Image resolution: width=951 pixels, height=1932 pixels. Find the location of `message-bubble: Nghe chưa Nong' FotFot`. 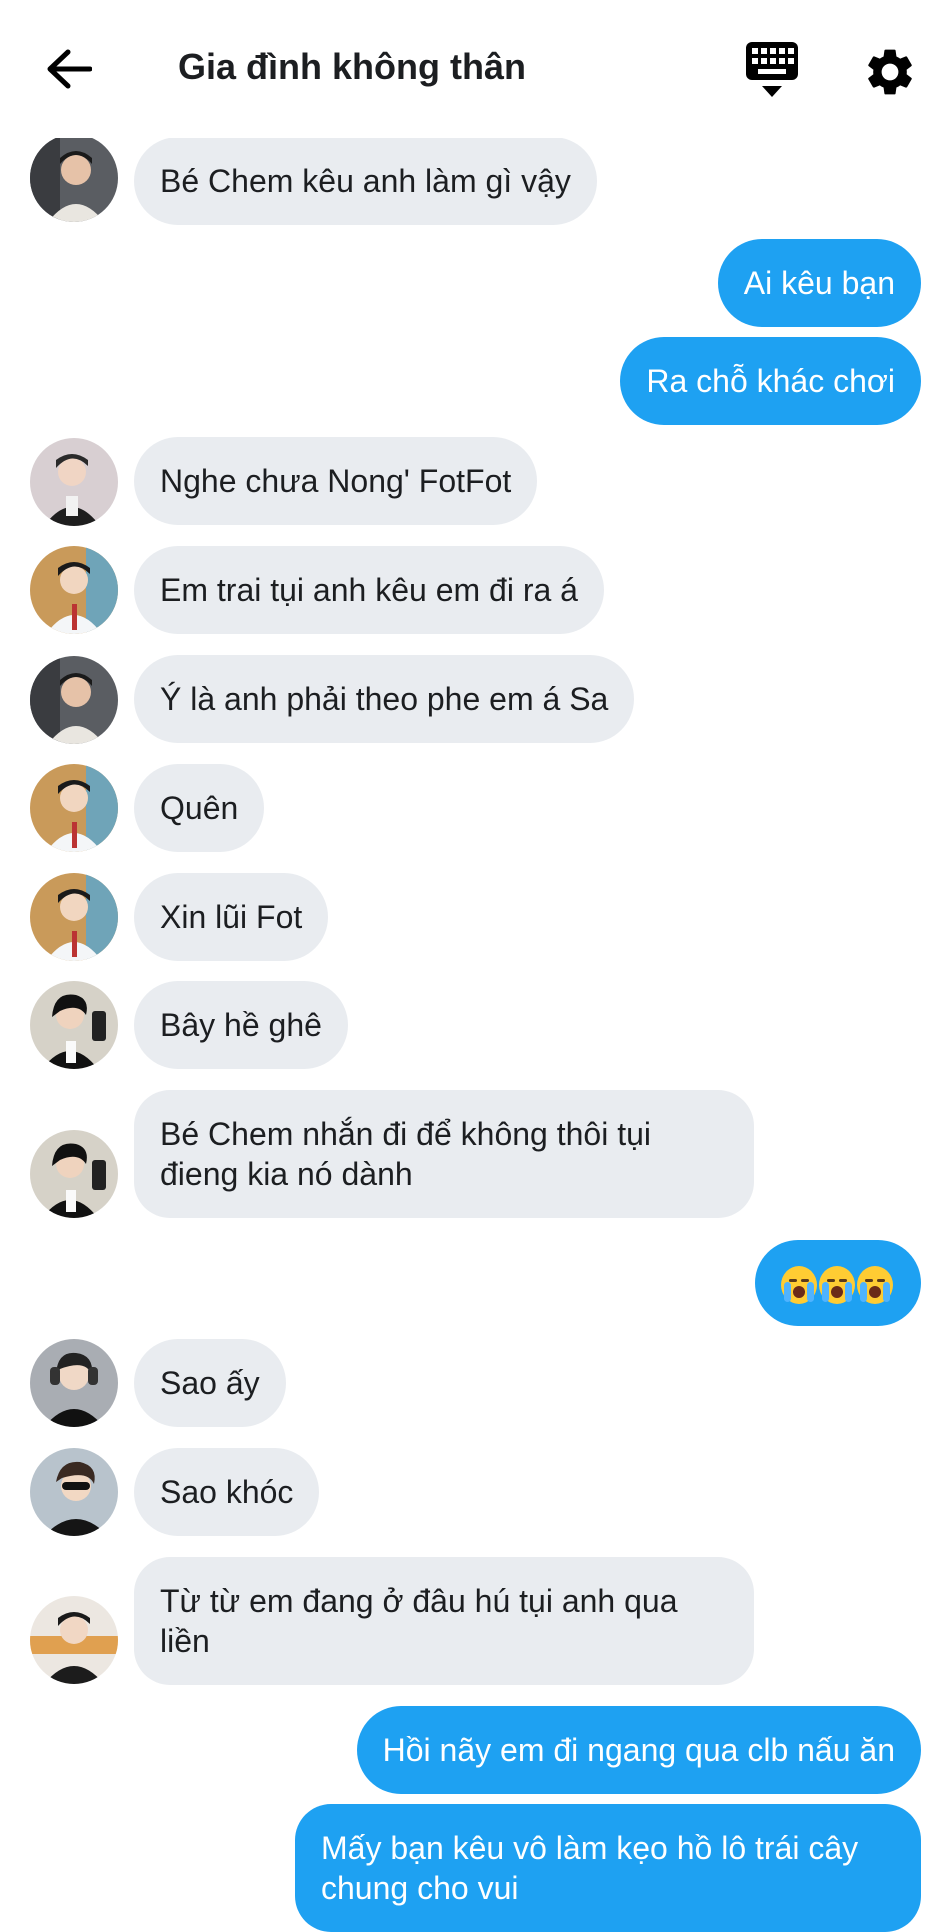

message-bubble: Nghe chưa Nong' FotFot is located at coordinates (336, 481).